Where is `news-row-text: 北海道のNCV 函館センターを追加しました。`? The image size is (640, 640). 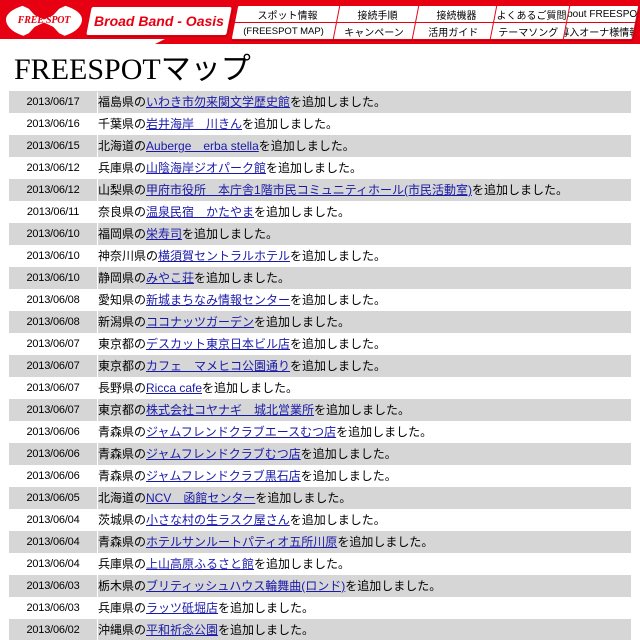
news-row-text: 北海道のNCV 函館センターを追加しました。 is located at coordinates (364, 498).